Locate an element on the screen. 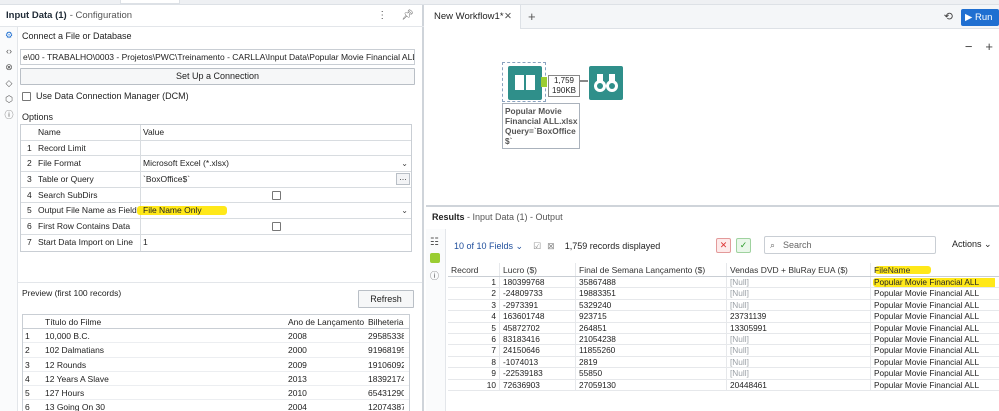  actions-dropdown: Actions ⌄ is located at coordinates (972, 244).